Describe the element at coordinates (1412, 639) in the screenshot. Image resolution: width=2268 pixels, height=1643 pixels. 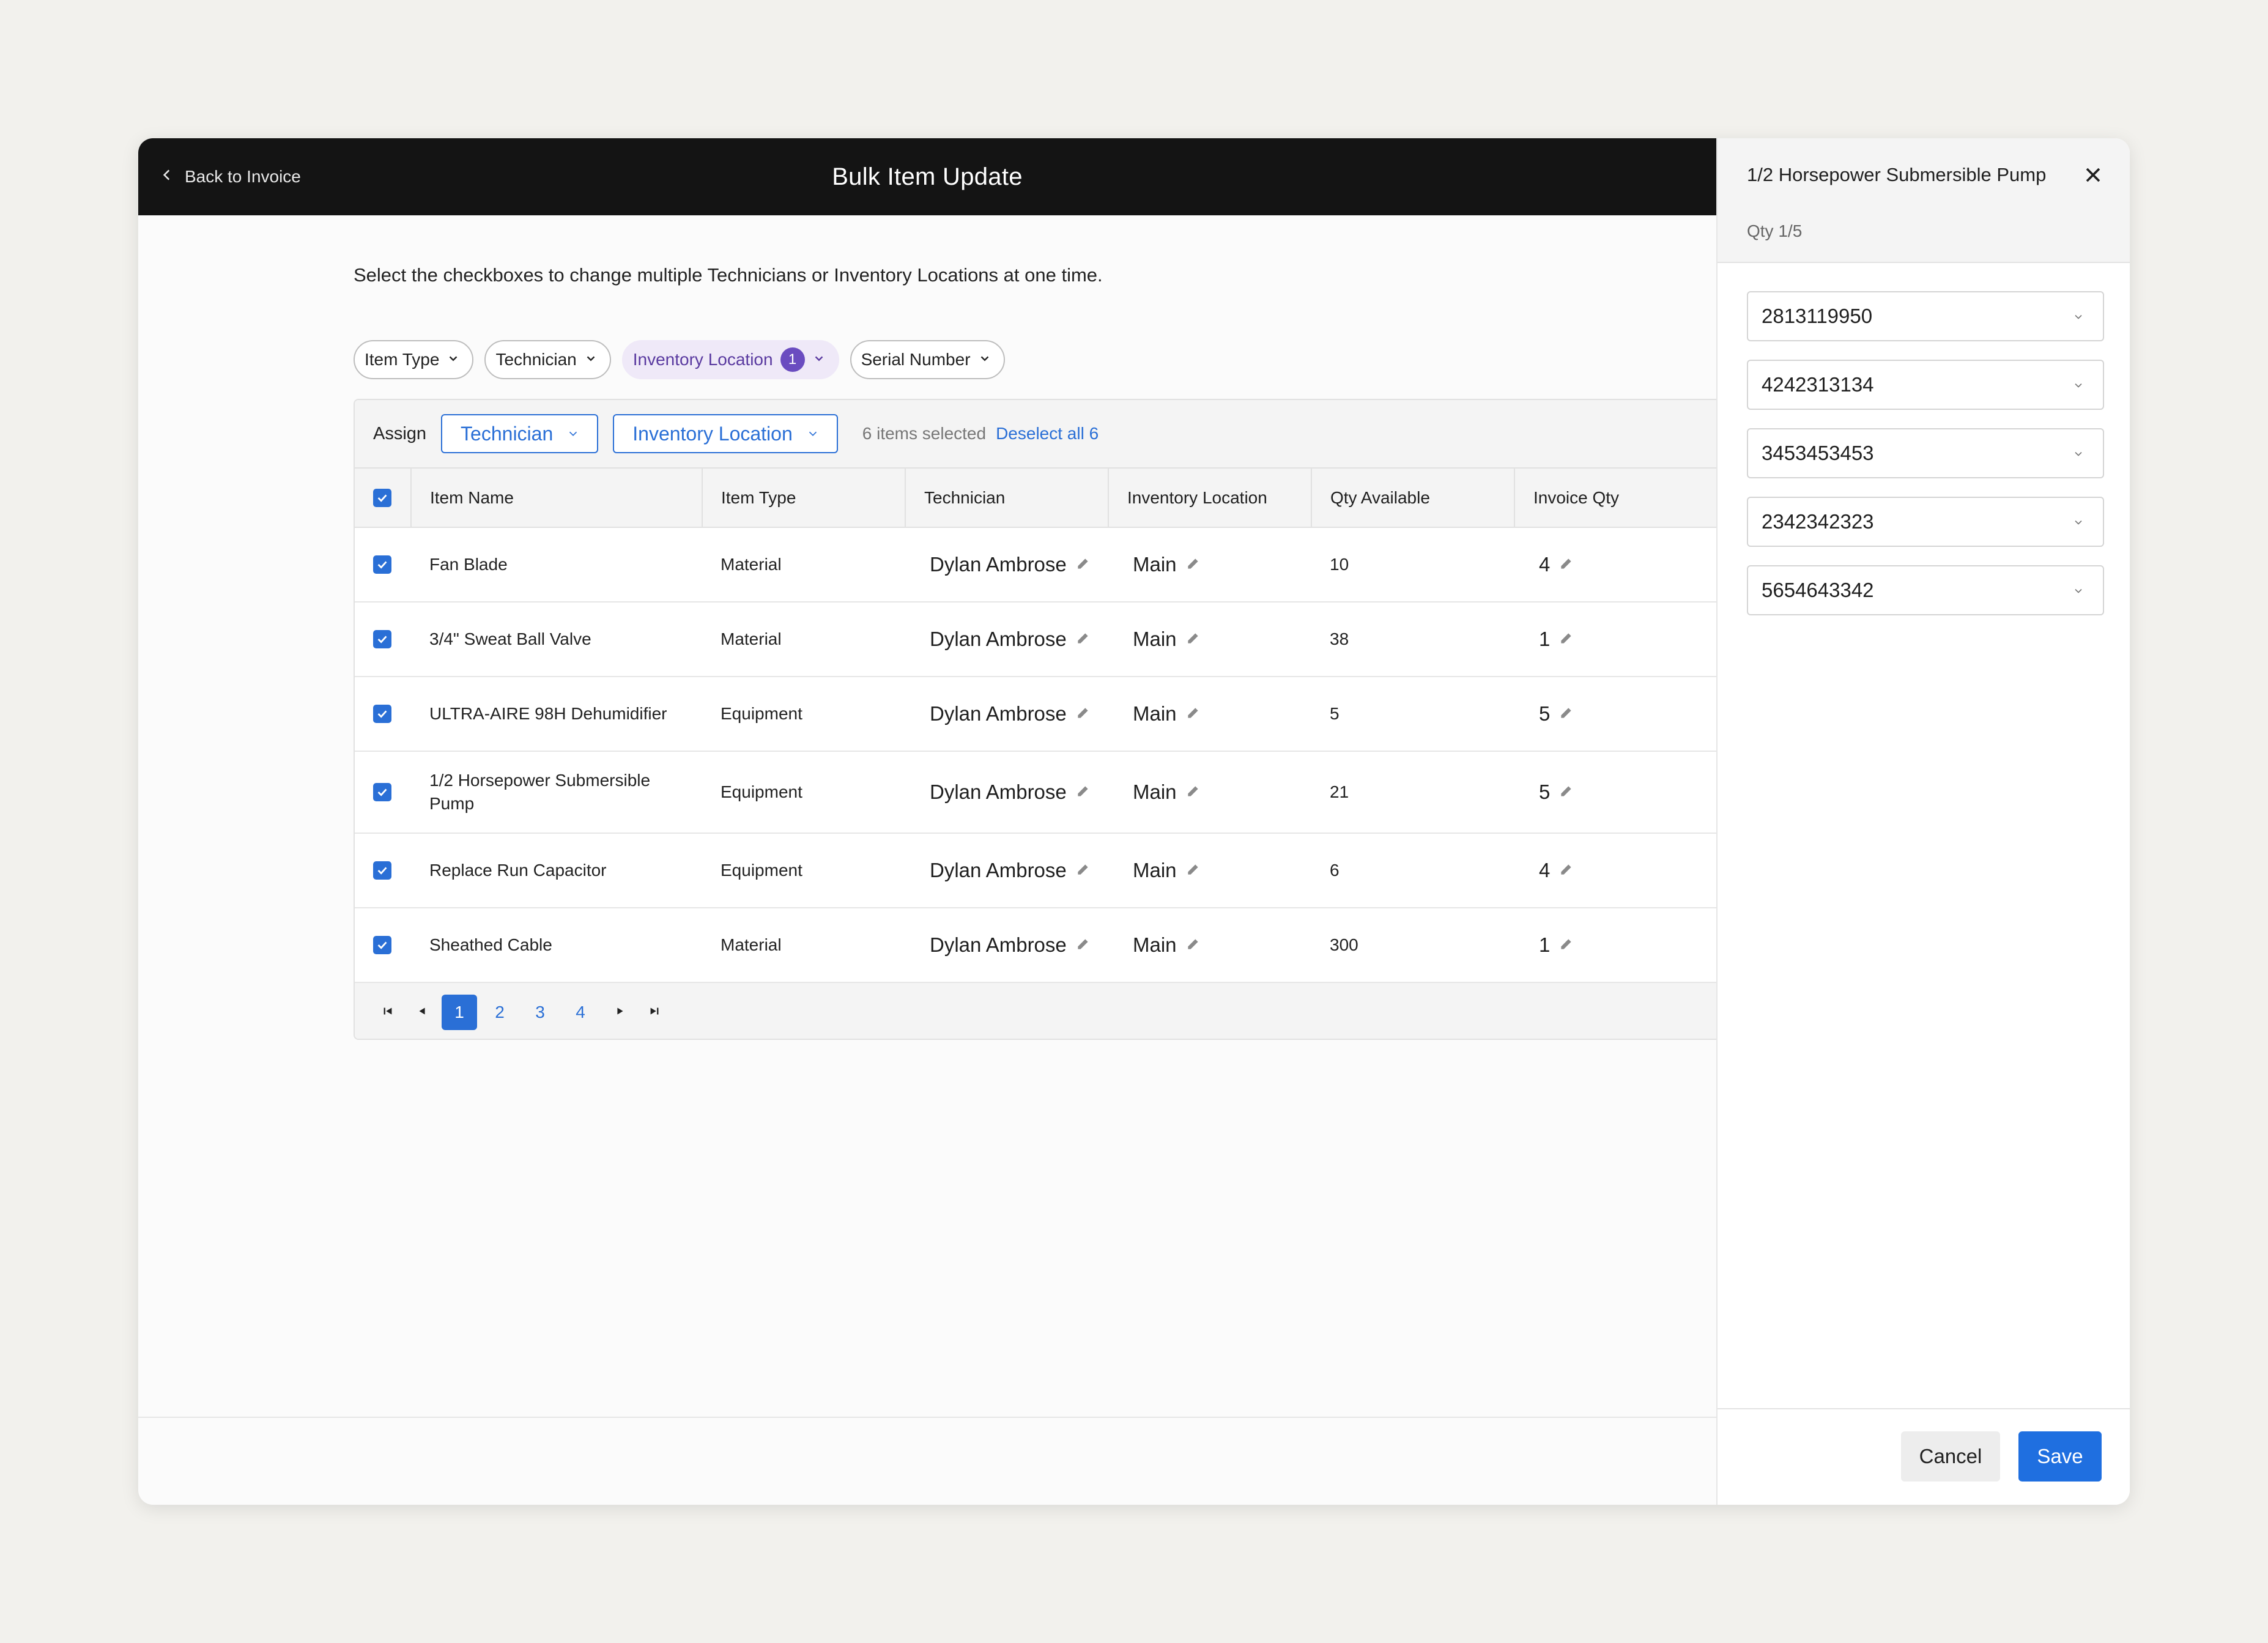
I see `qty-available: 38` at that location.